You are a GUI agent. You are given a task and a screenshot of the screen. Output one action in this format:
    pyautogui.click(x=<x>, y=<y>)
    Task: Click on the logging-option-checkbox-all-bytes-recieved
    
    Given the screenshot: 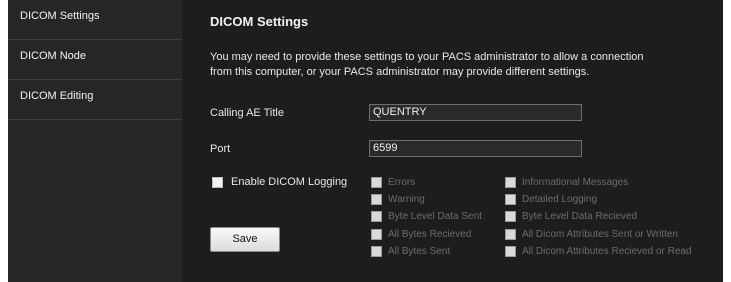 What is the action you would take?
    pyautogui.click(x=376, y=234)
    